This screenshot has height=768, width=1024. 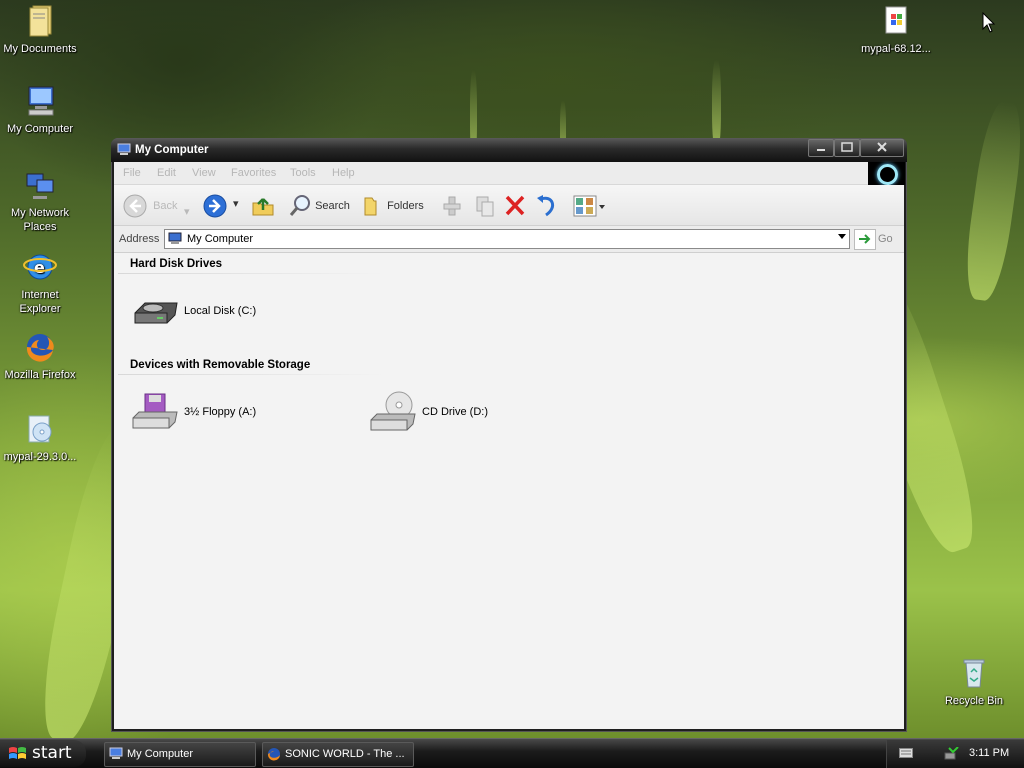 What do you see at coordinates (166, 173) in the screenshot?
I see `menu-edit: Edit` at bounding box center [166, 173].